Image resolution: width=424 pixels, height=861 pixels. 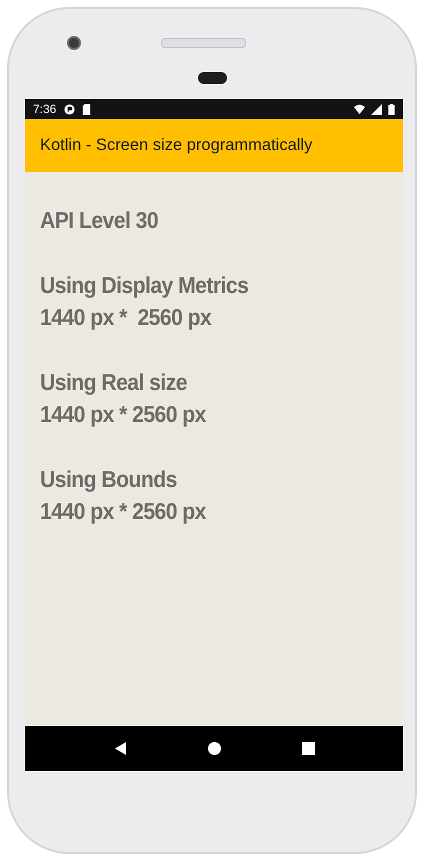 I want to click on earpiece, so click(x=212, y=78).